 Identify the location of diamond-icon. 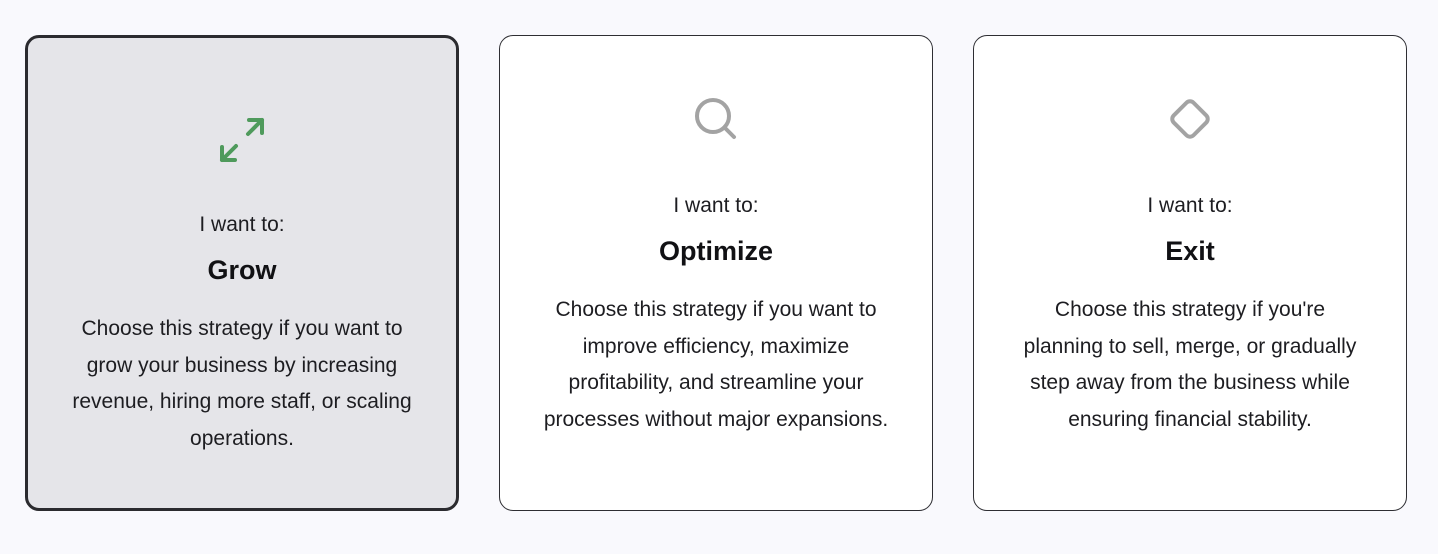
(1190, 119).